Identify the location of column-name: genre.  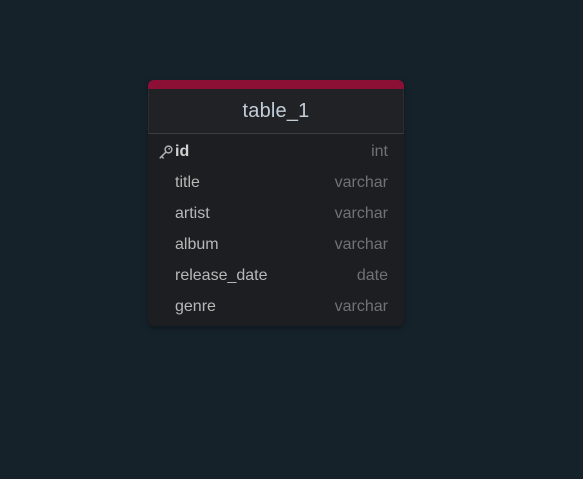
(195, 306).